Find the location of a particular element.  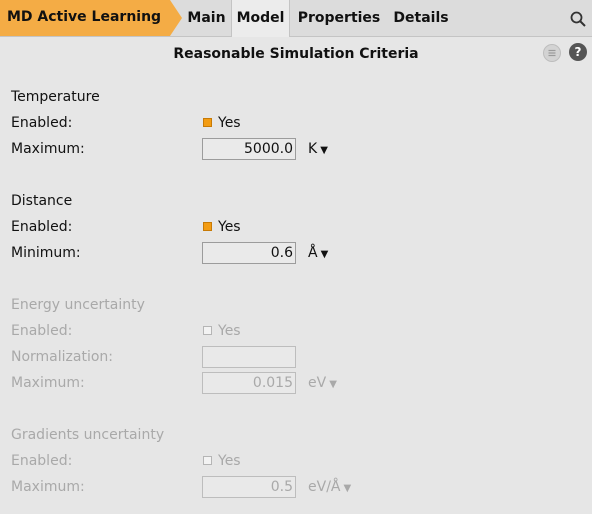

distance-unit-label: Å is located at coordinates (313, 253).